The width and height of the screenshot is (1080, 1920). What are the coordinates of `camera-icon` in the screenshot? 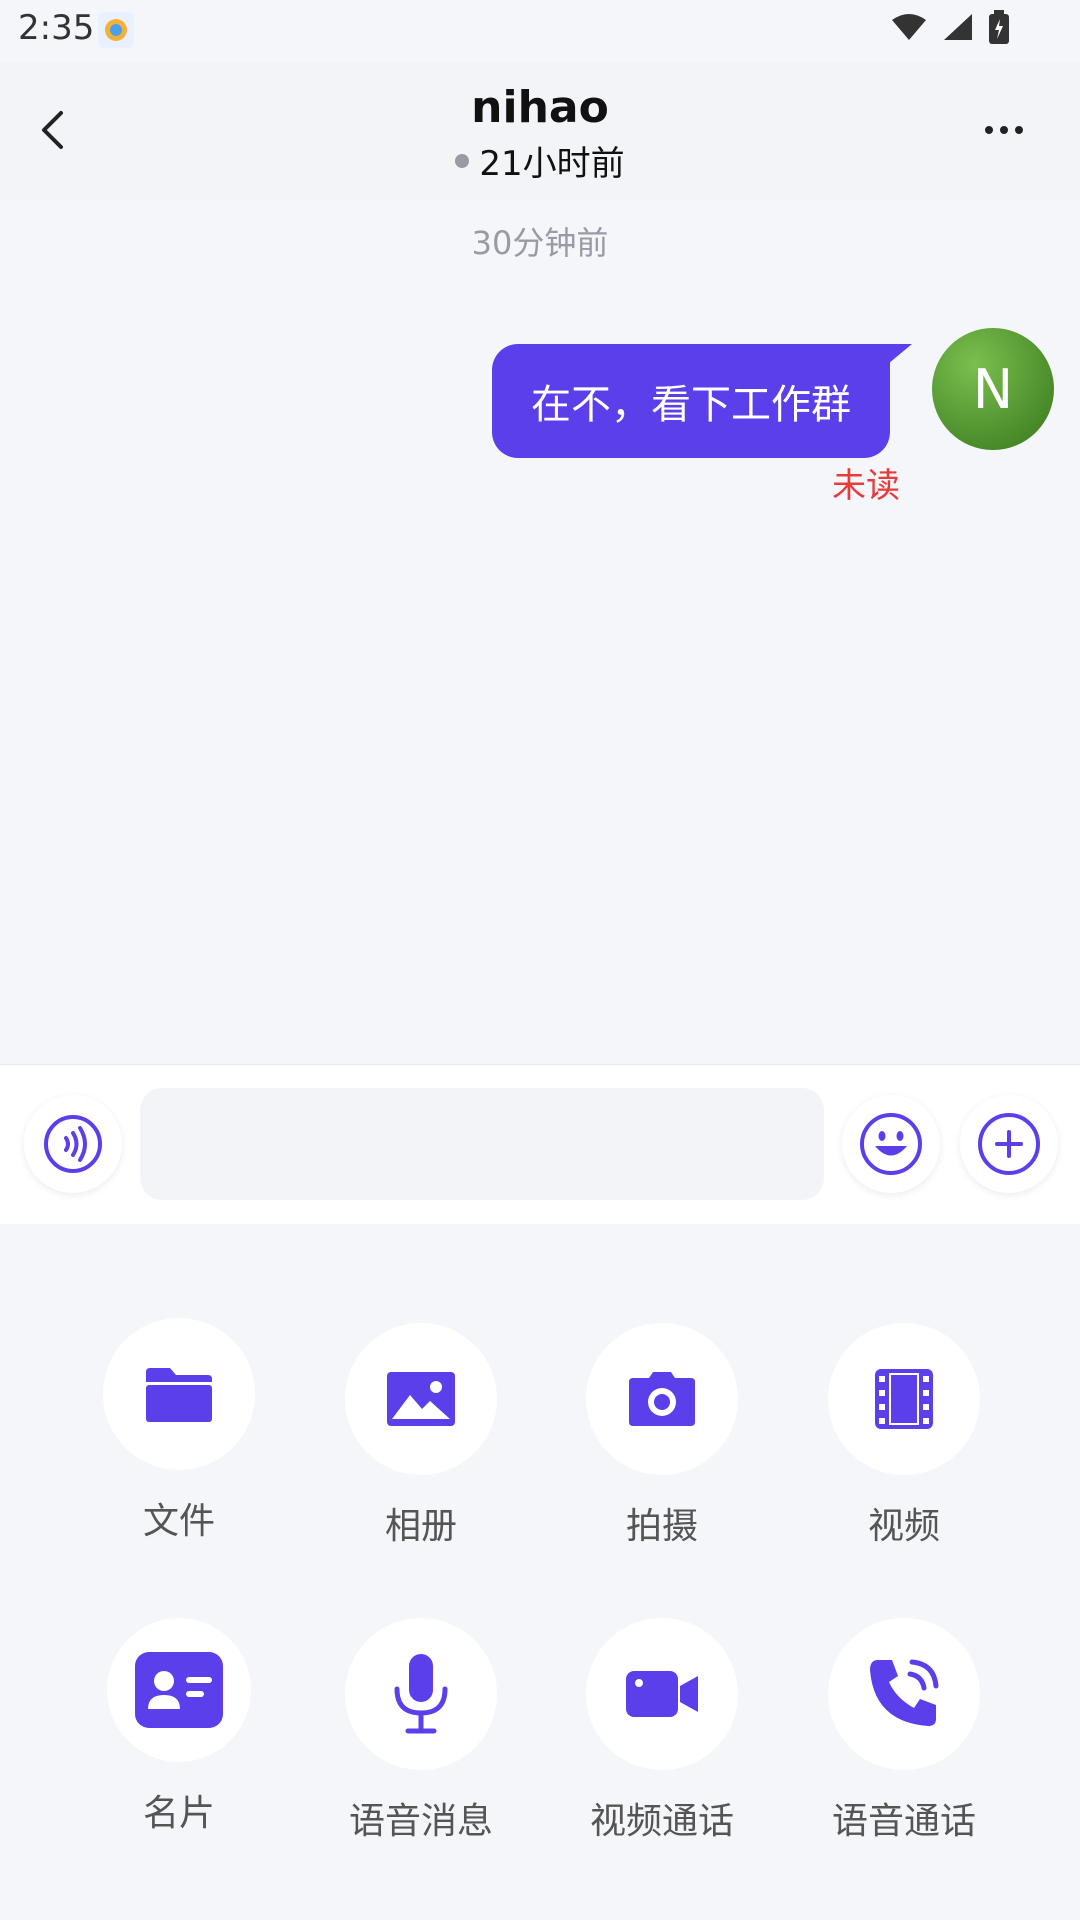 It's located at (662, 1399).